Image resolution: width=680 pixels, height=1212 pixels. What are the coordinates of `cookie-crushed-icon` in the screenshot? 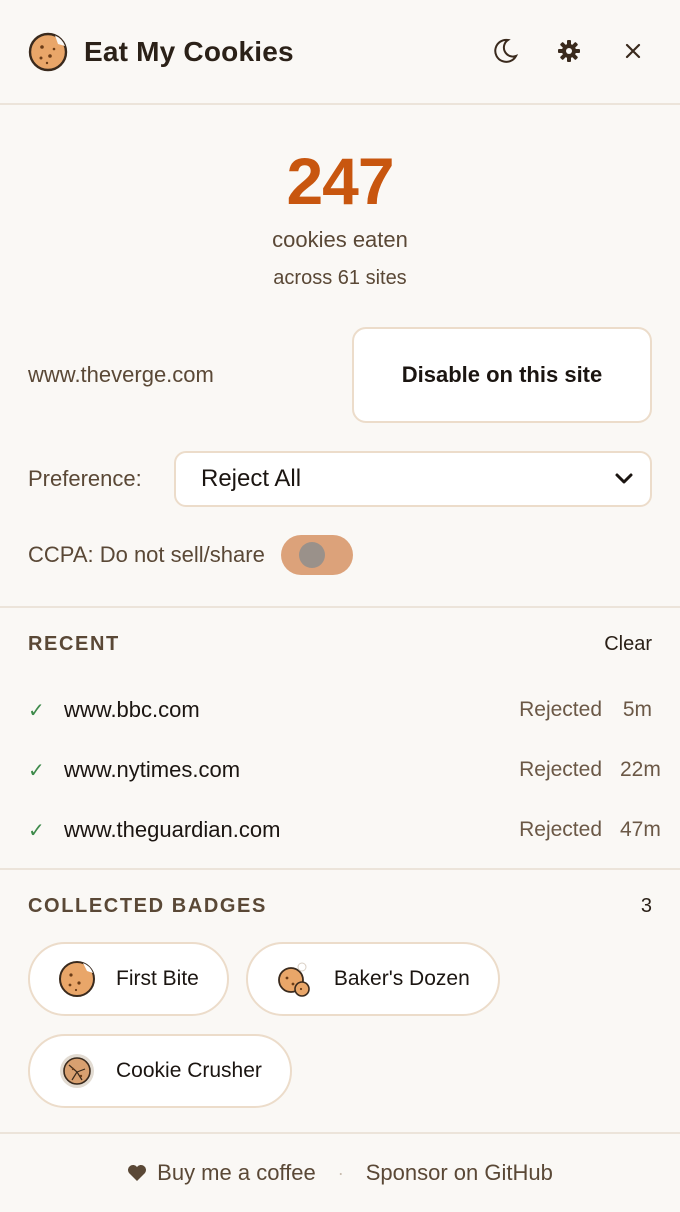 It's located at (77, 1071).